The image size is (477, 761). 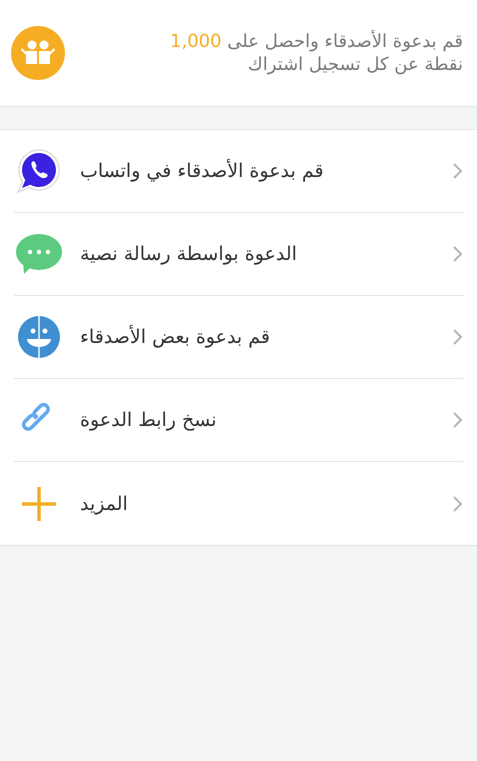 I want to click on plus-icon, so click(x=39, y=504).